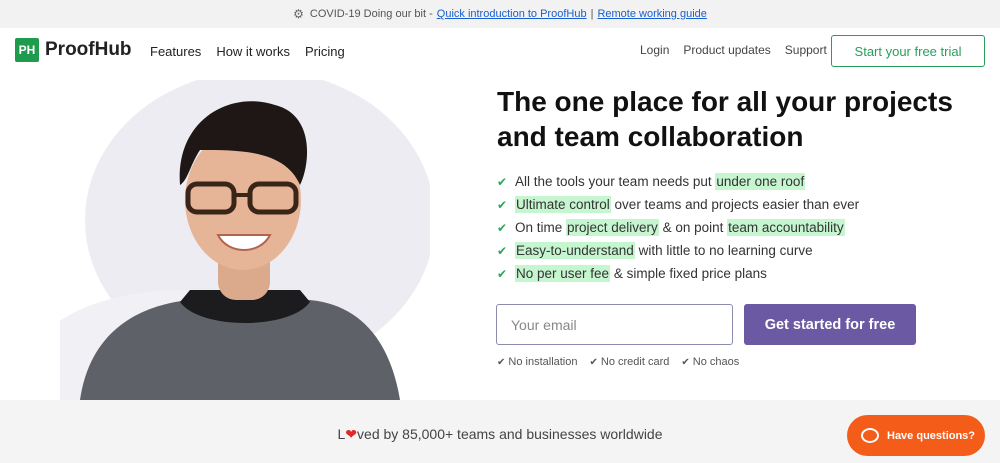 The height and width of the screenshot is (463, 1000). What do you see at coordinates (371, 14) in the screenshot?
I see `announcement-text: COVID-19 Doing our bit -` at bounding box center [371, 14].